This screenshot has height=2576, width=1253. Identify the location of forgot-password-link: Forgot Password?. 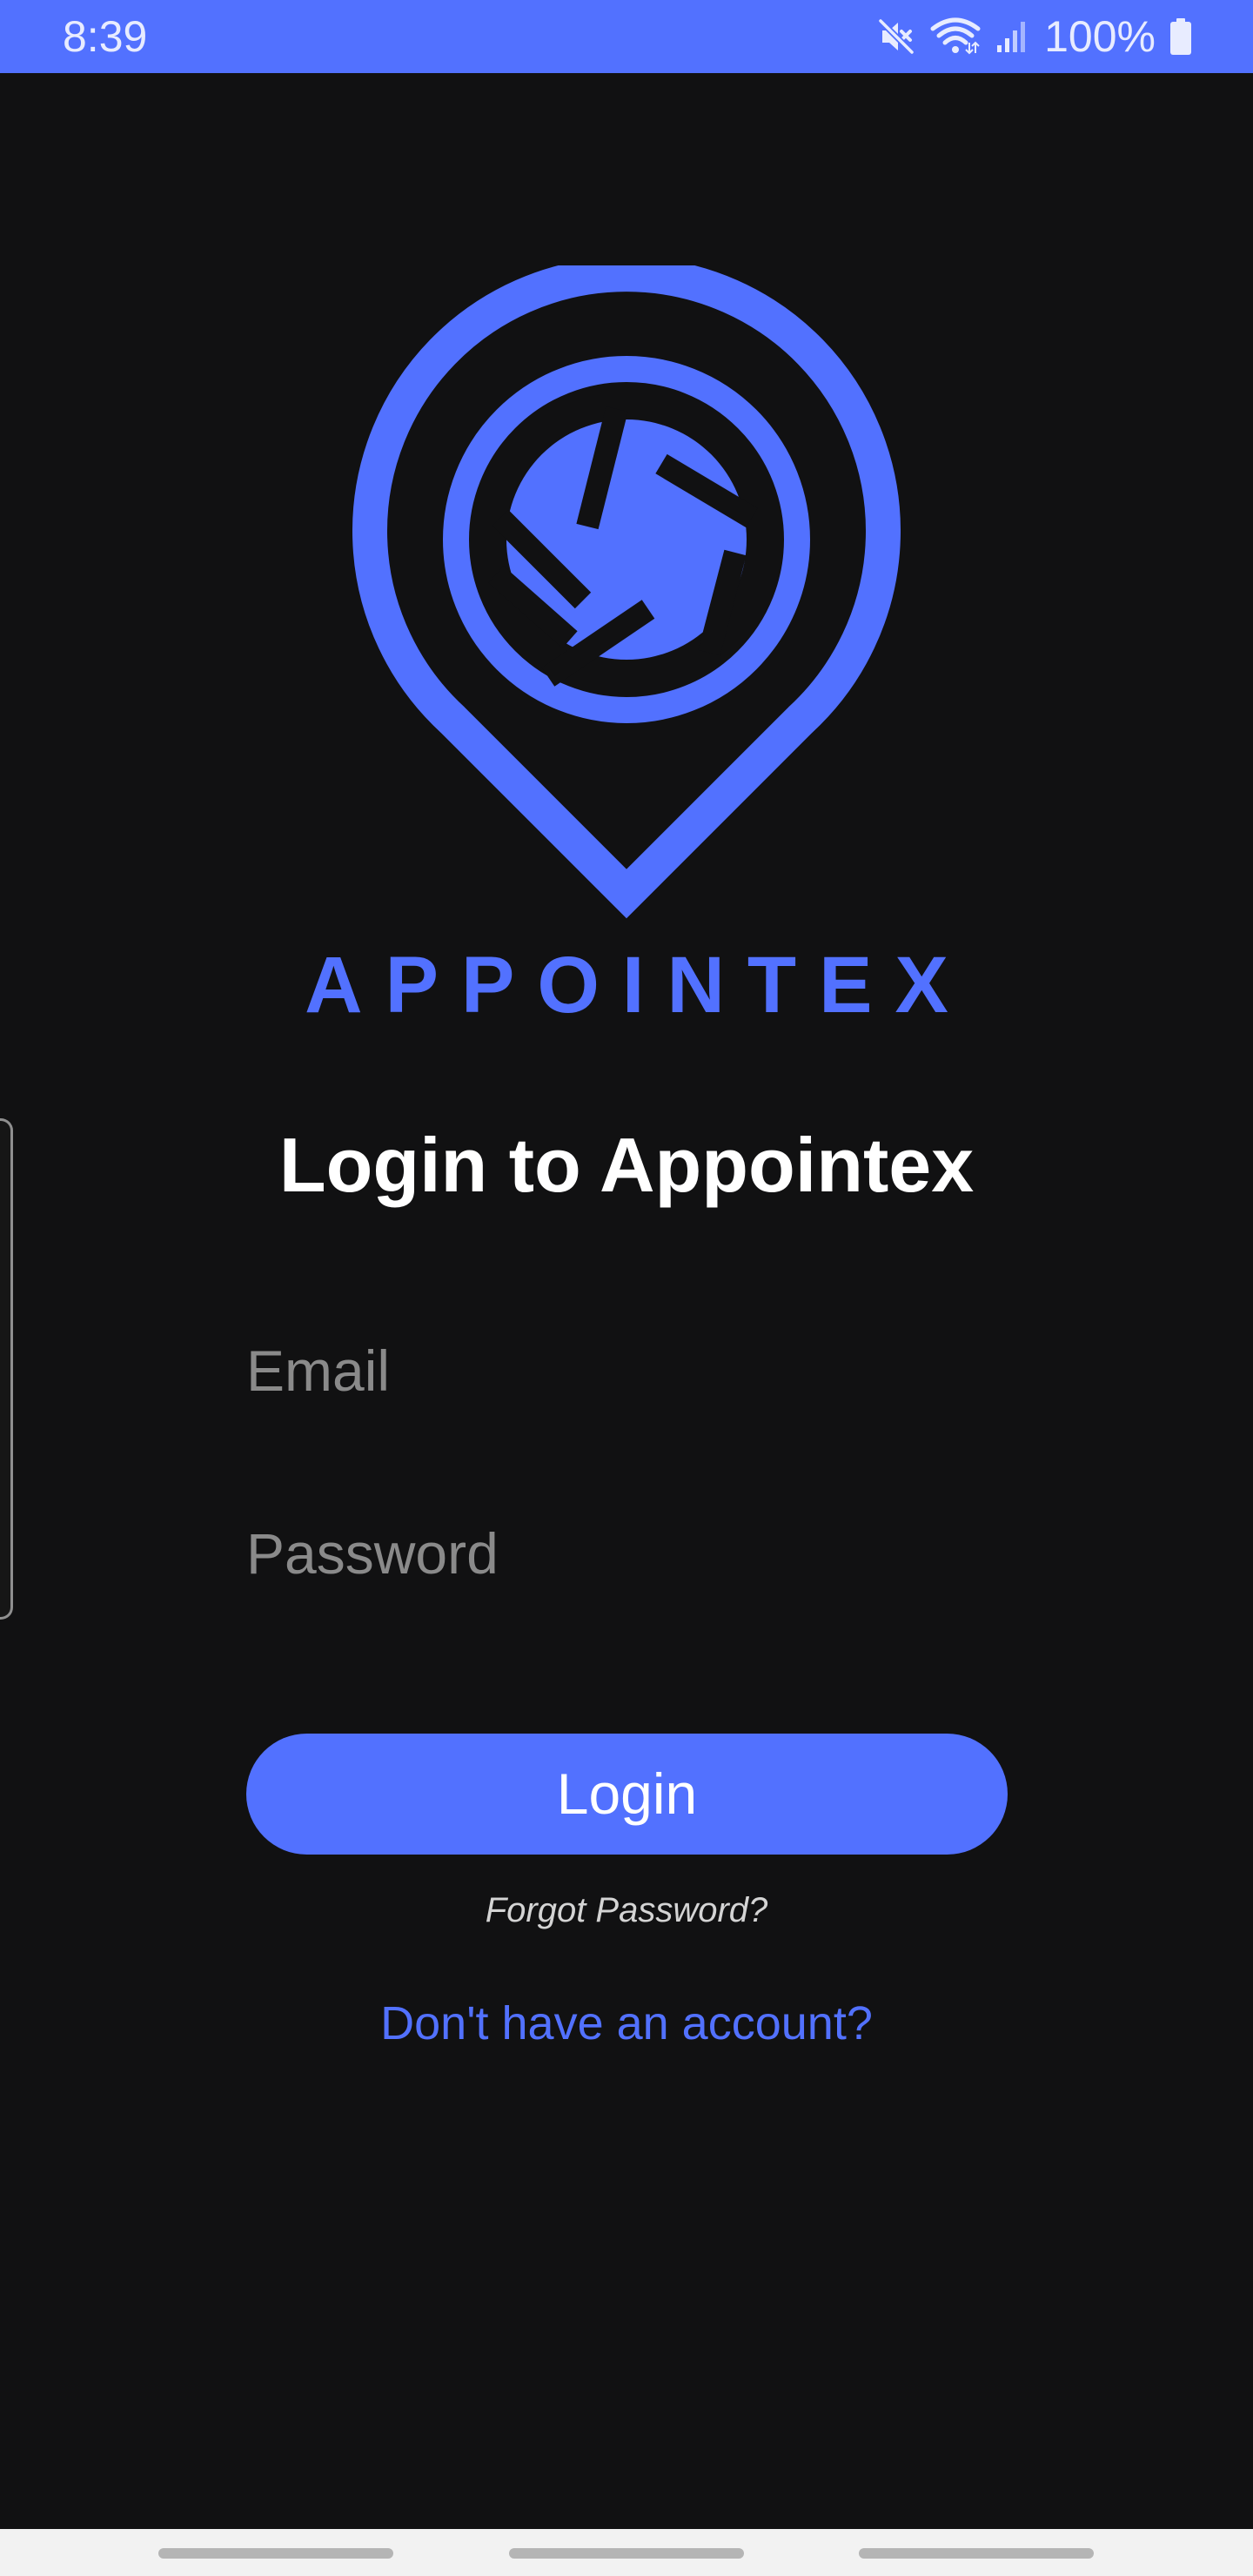
(626, 1910).